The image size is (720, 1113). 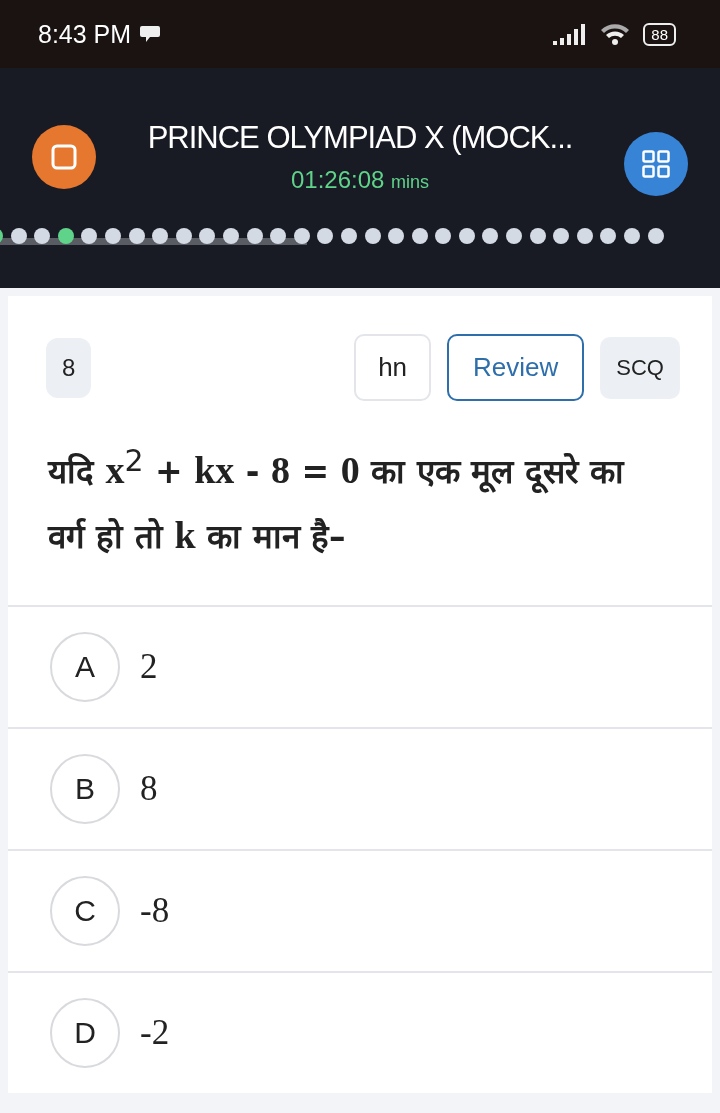 What do you see at coordinates (85, 34) in the screenshot?
I see `clock-time: 8:43 PM` at bounding box center [85, 34].